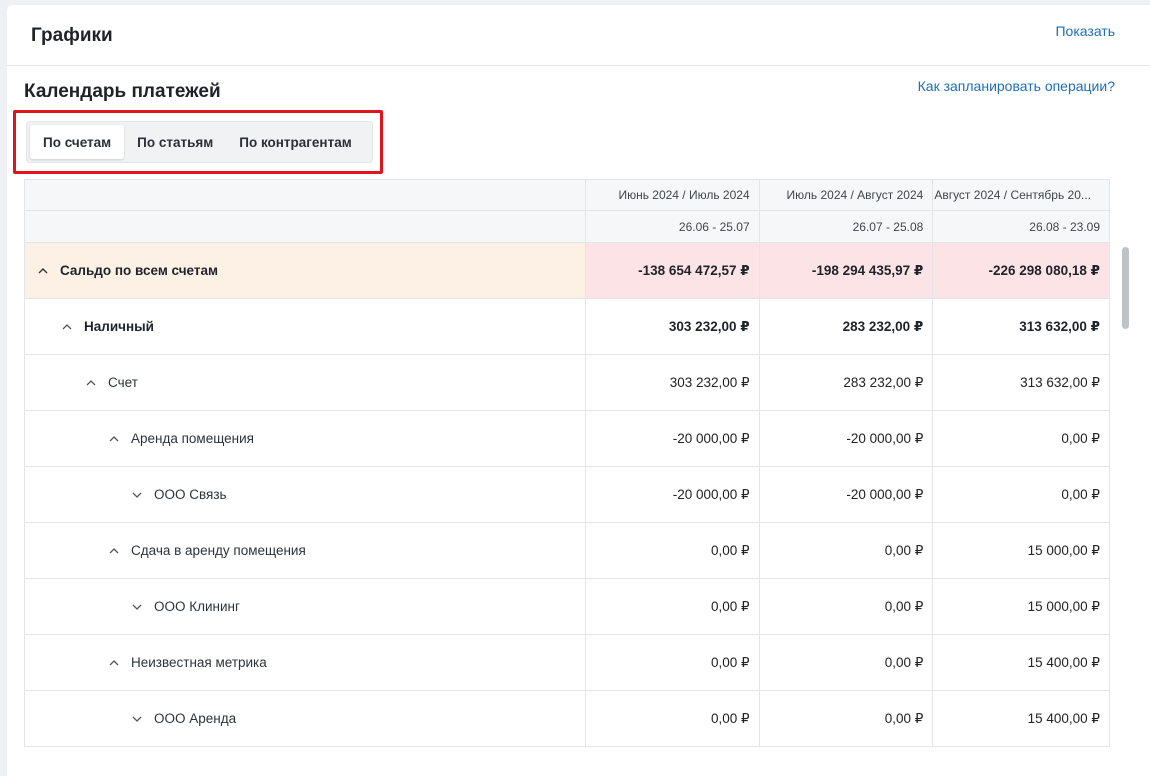 Image resolution: width=1150 pixels, height=776 pixels. I want to click on row-label-text: ООО Связь, so click(190, 494).